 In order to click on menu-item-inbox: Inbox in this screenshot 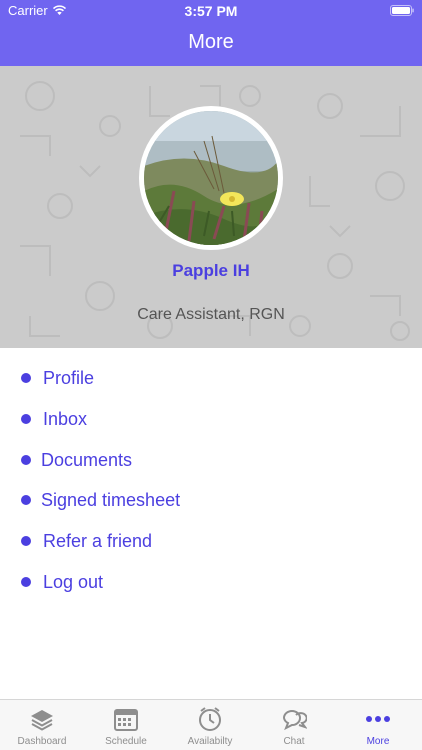, I will do `click(52, 419)`.